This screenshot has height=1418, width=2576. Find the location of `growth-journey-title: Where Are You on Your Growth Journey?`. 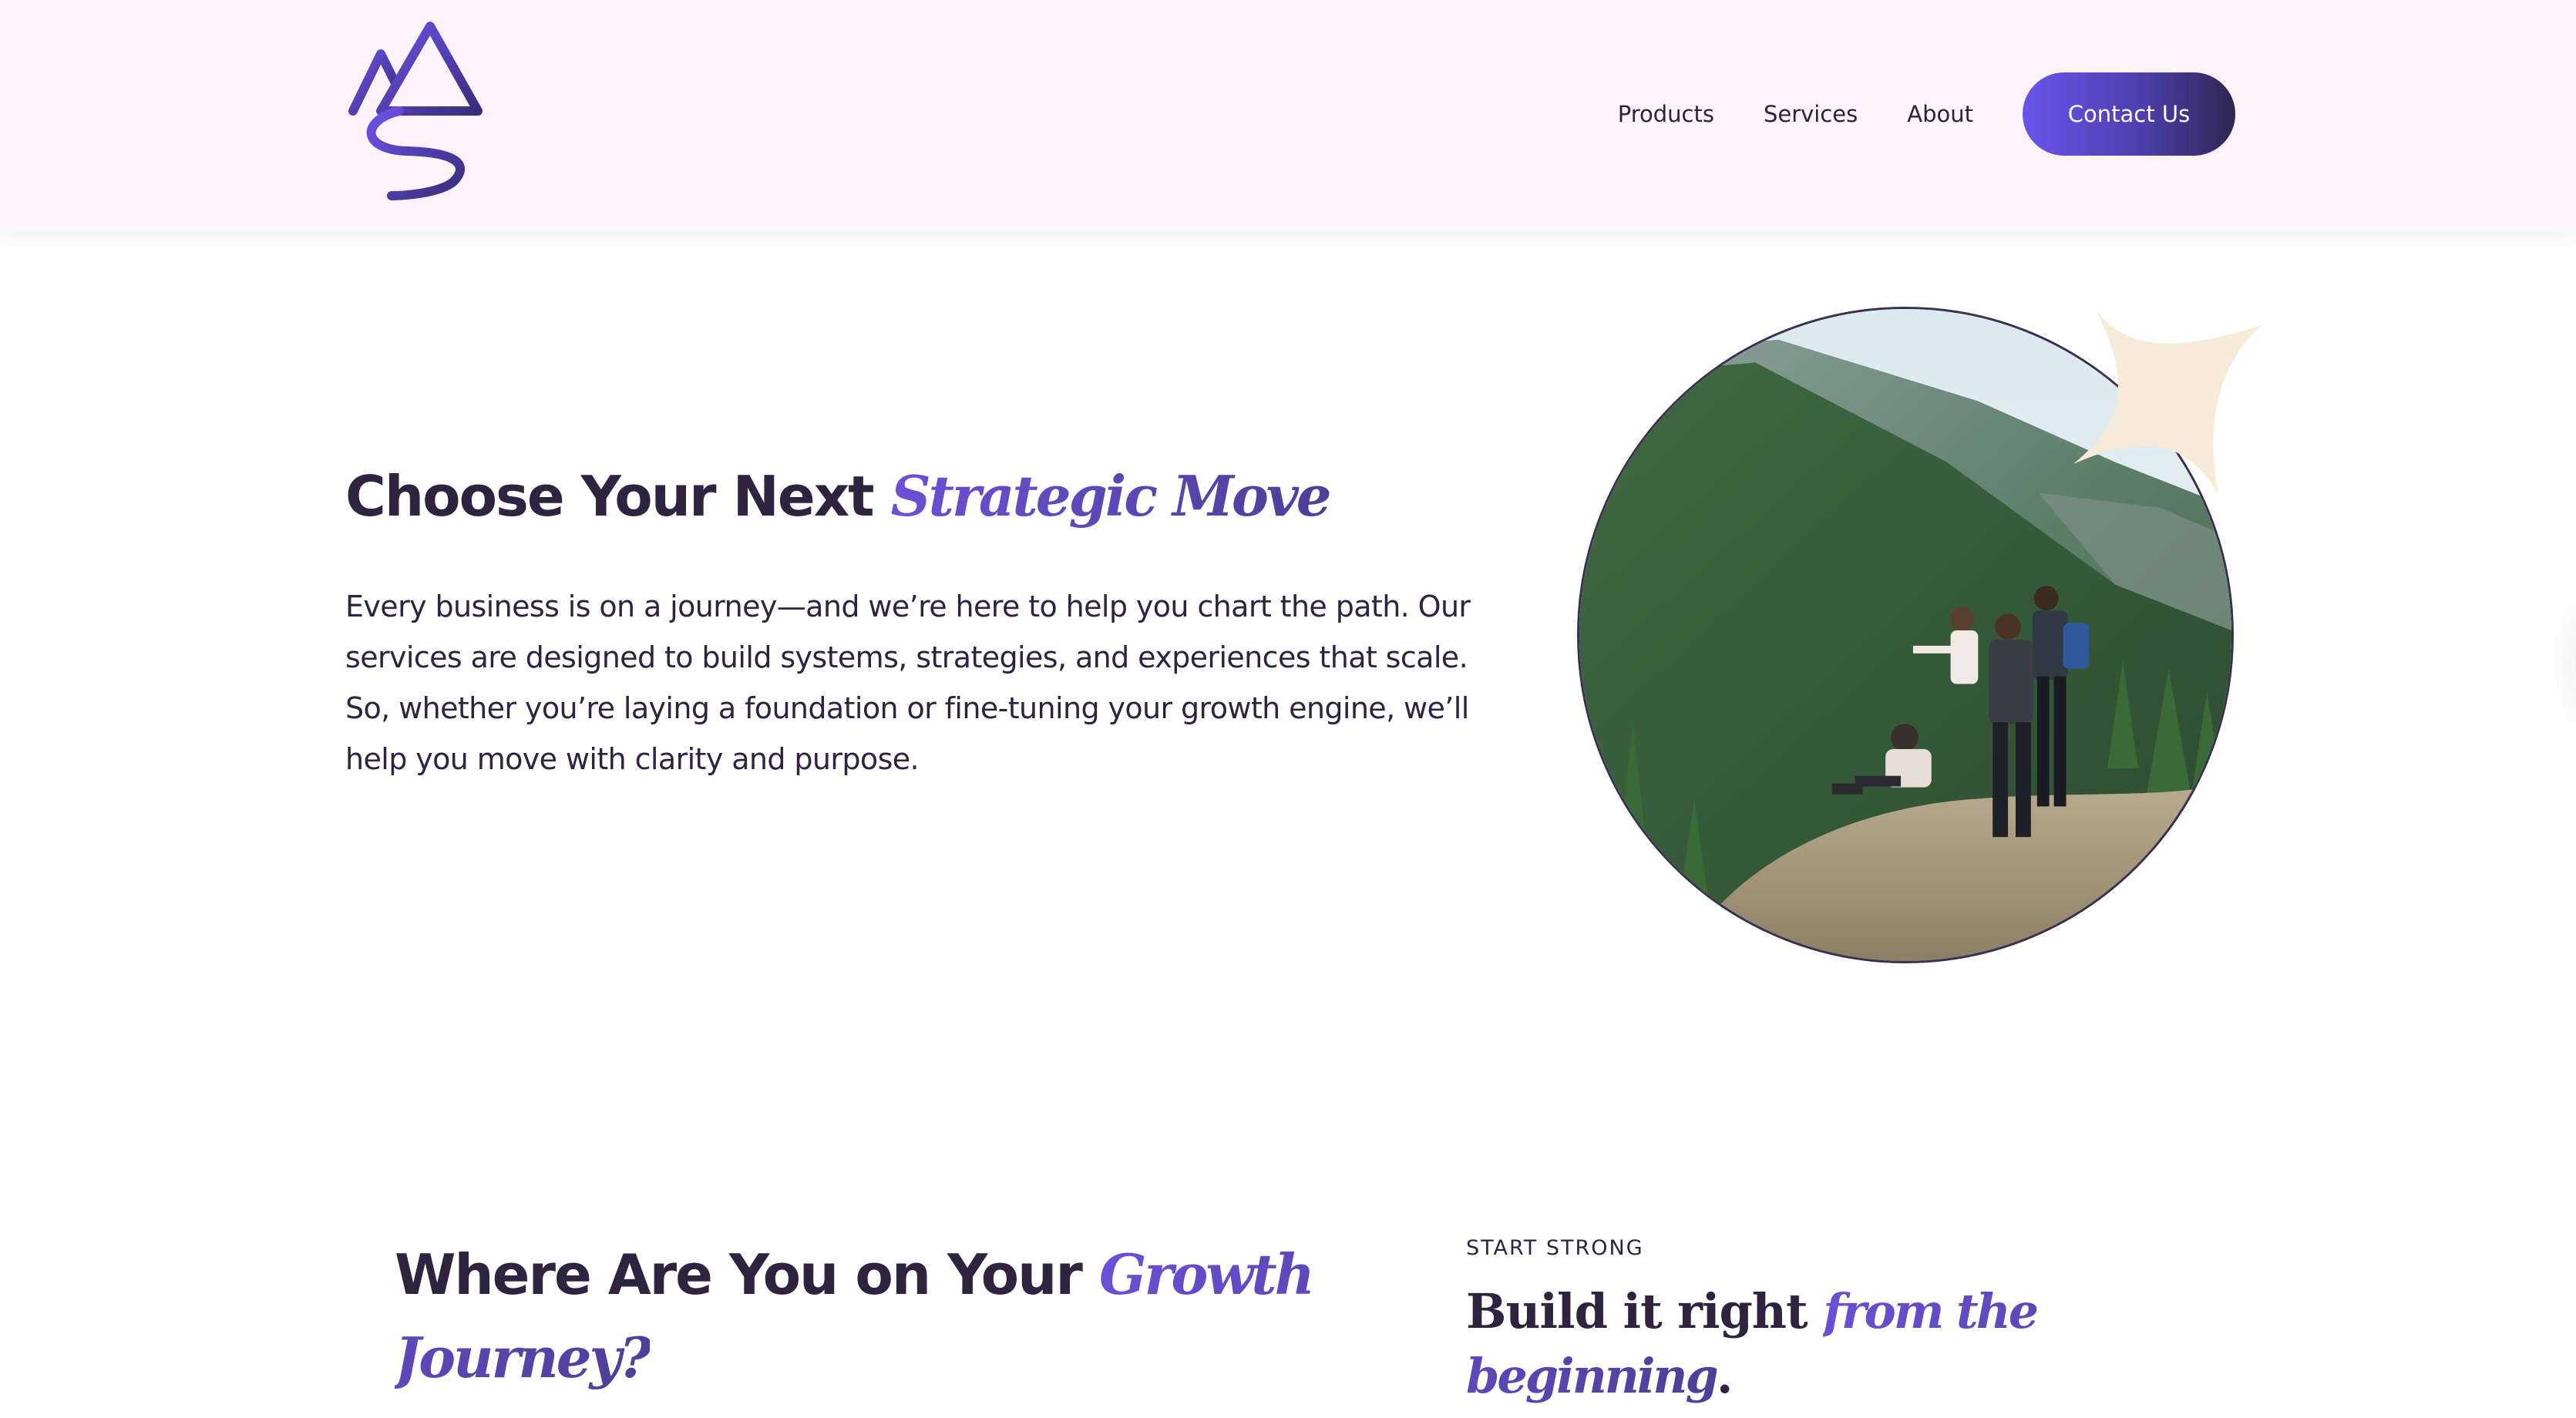

growth-journey-title: Where Are You on Your Growth Journey? is located at coordinates (876, 1316).